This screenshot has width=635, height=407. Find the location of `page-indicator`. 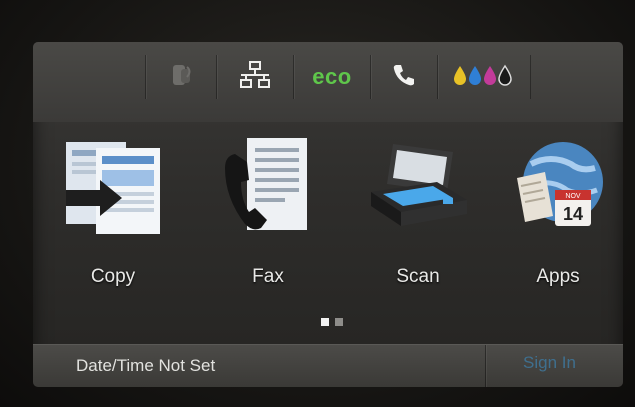

page-indicator is located at coordinates (332, 322).